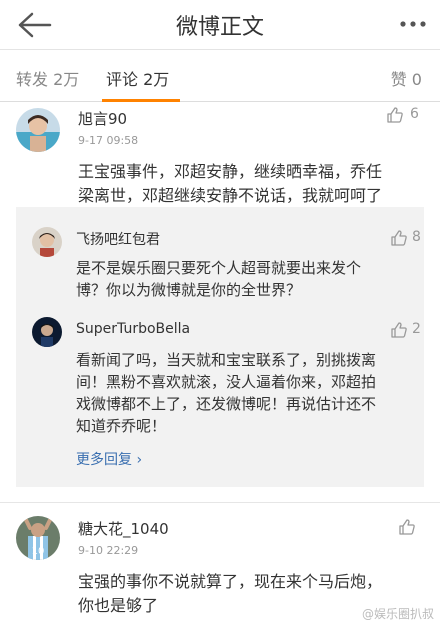  I want to click on comment-time: 9-10 22:29, so click(108, 550).